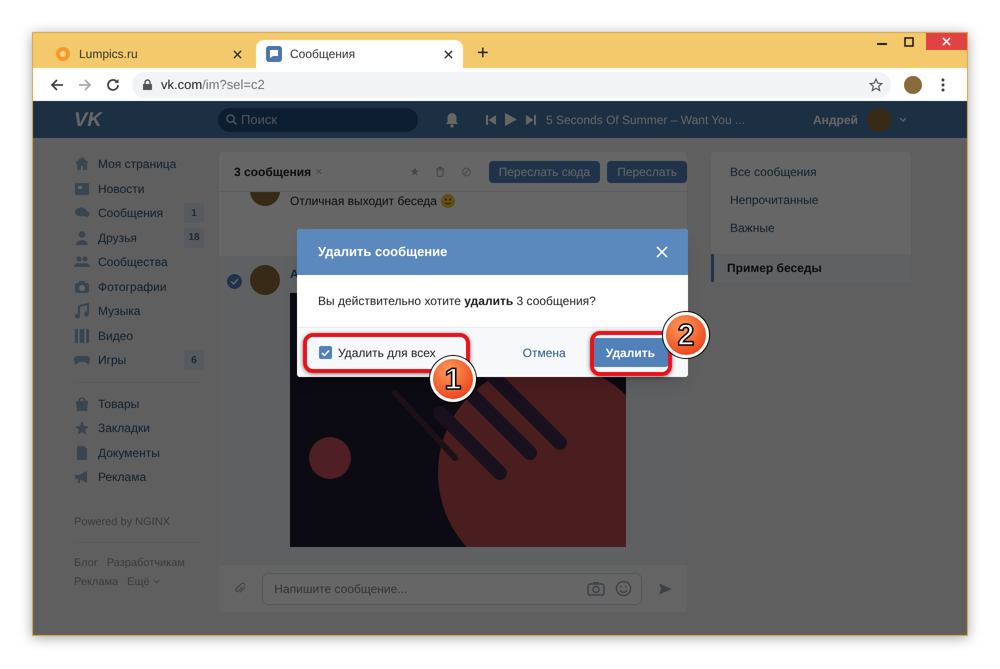 The image size is (1000, 669). Describe the element at coordinates (139, 404) in the screenshot. I see `sidebar-item: Товары` at that location.